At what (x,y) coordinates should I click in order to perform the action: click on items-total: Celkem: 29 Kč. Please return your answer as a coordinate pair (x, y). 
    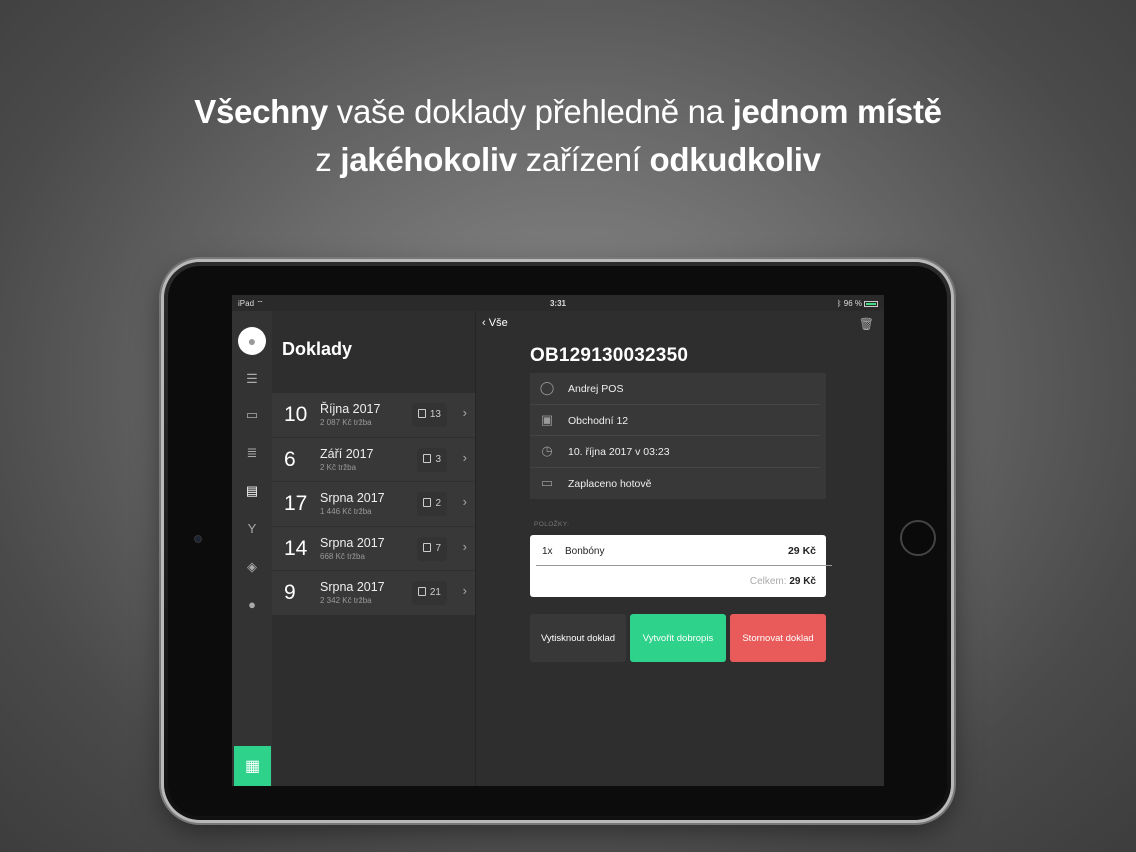
    Looking at the image, I should click on (783, 581).